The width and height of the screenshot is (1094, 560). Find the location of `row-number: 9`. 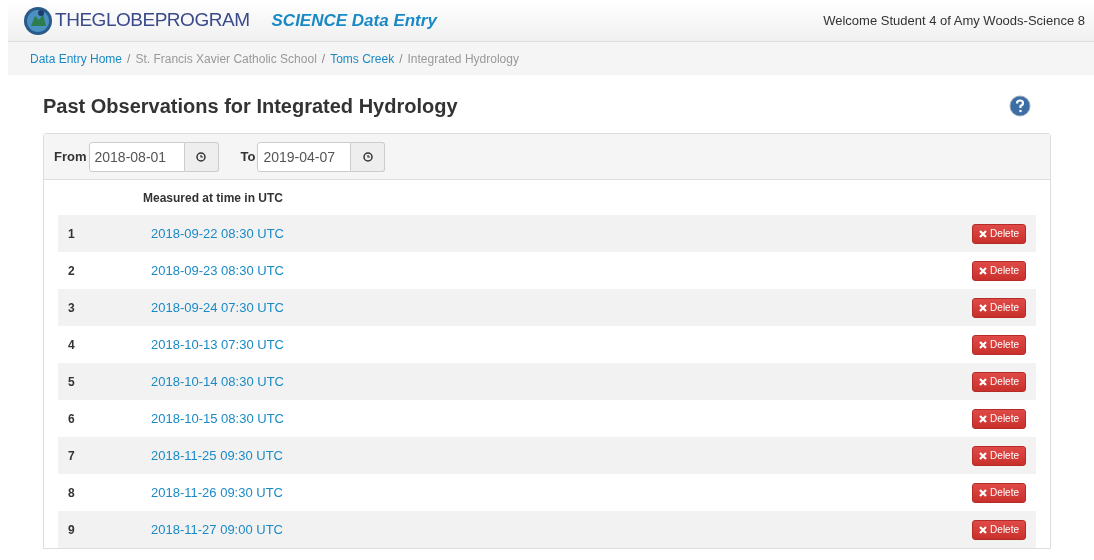

row-number: 9 is located at coordinates (71, 530).